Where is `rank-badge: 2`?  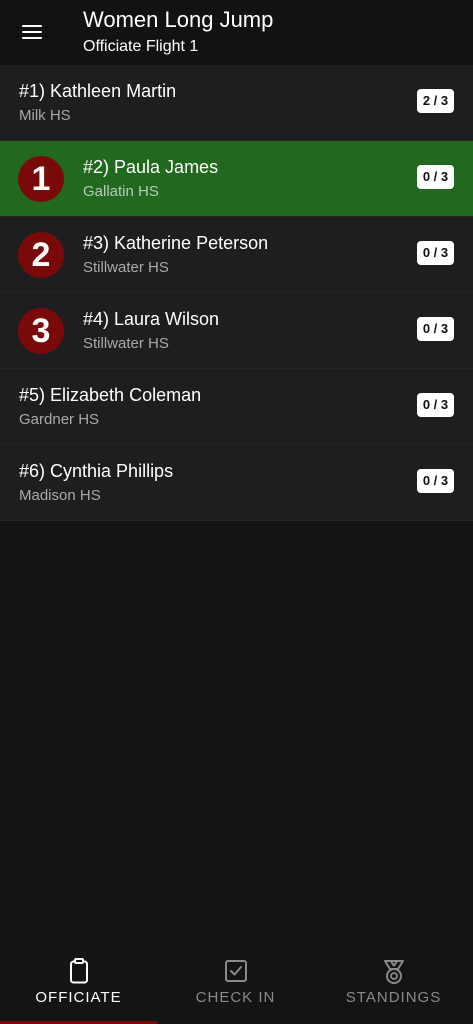 rank-badge: 2 is located at coordinates (41, 255).